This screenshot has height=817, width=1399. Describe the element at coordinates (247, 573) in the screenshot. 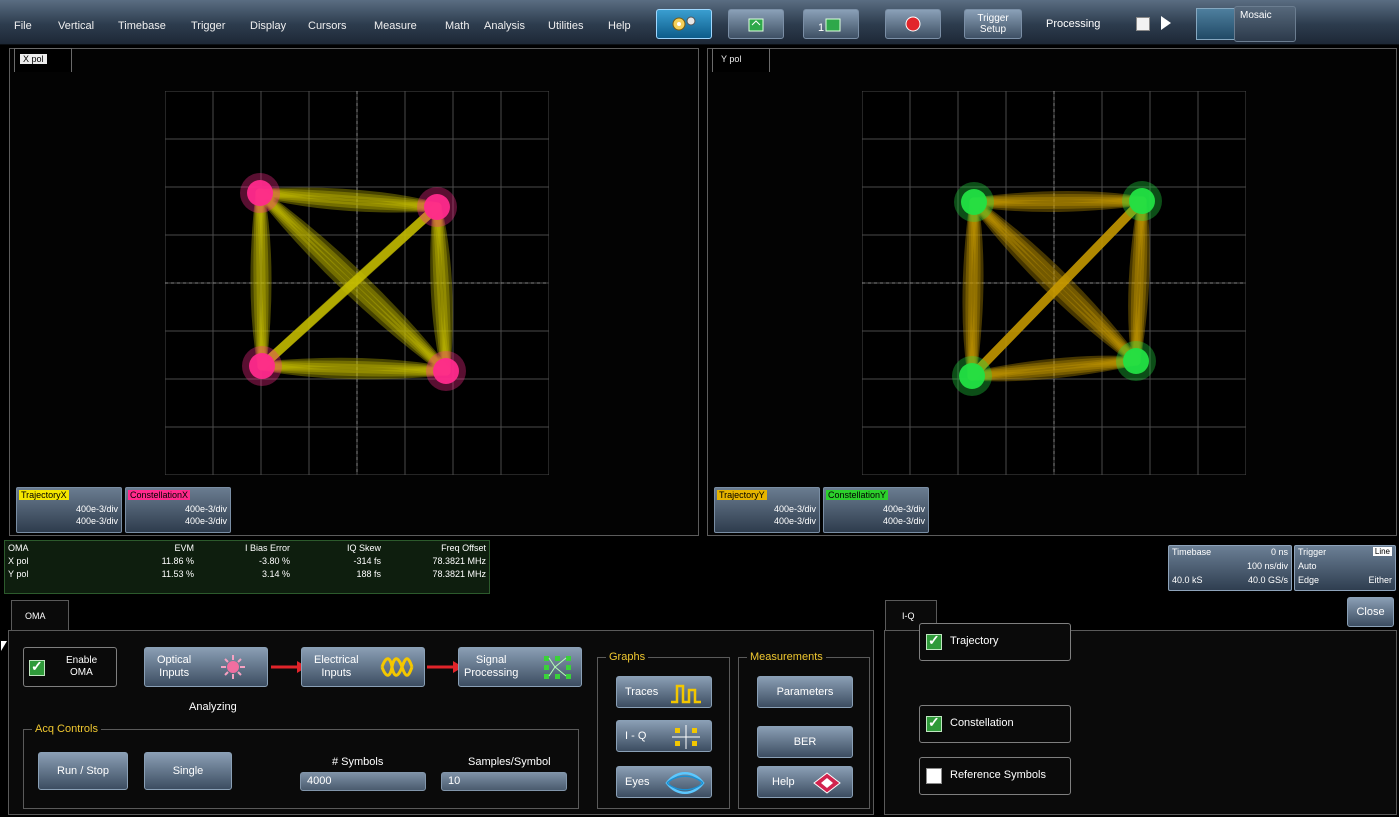

I see `table-row: Y pol 11.53 % 3.14 % 188 fs 78.3821 MHz` at that location.